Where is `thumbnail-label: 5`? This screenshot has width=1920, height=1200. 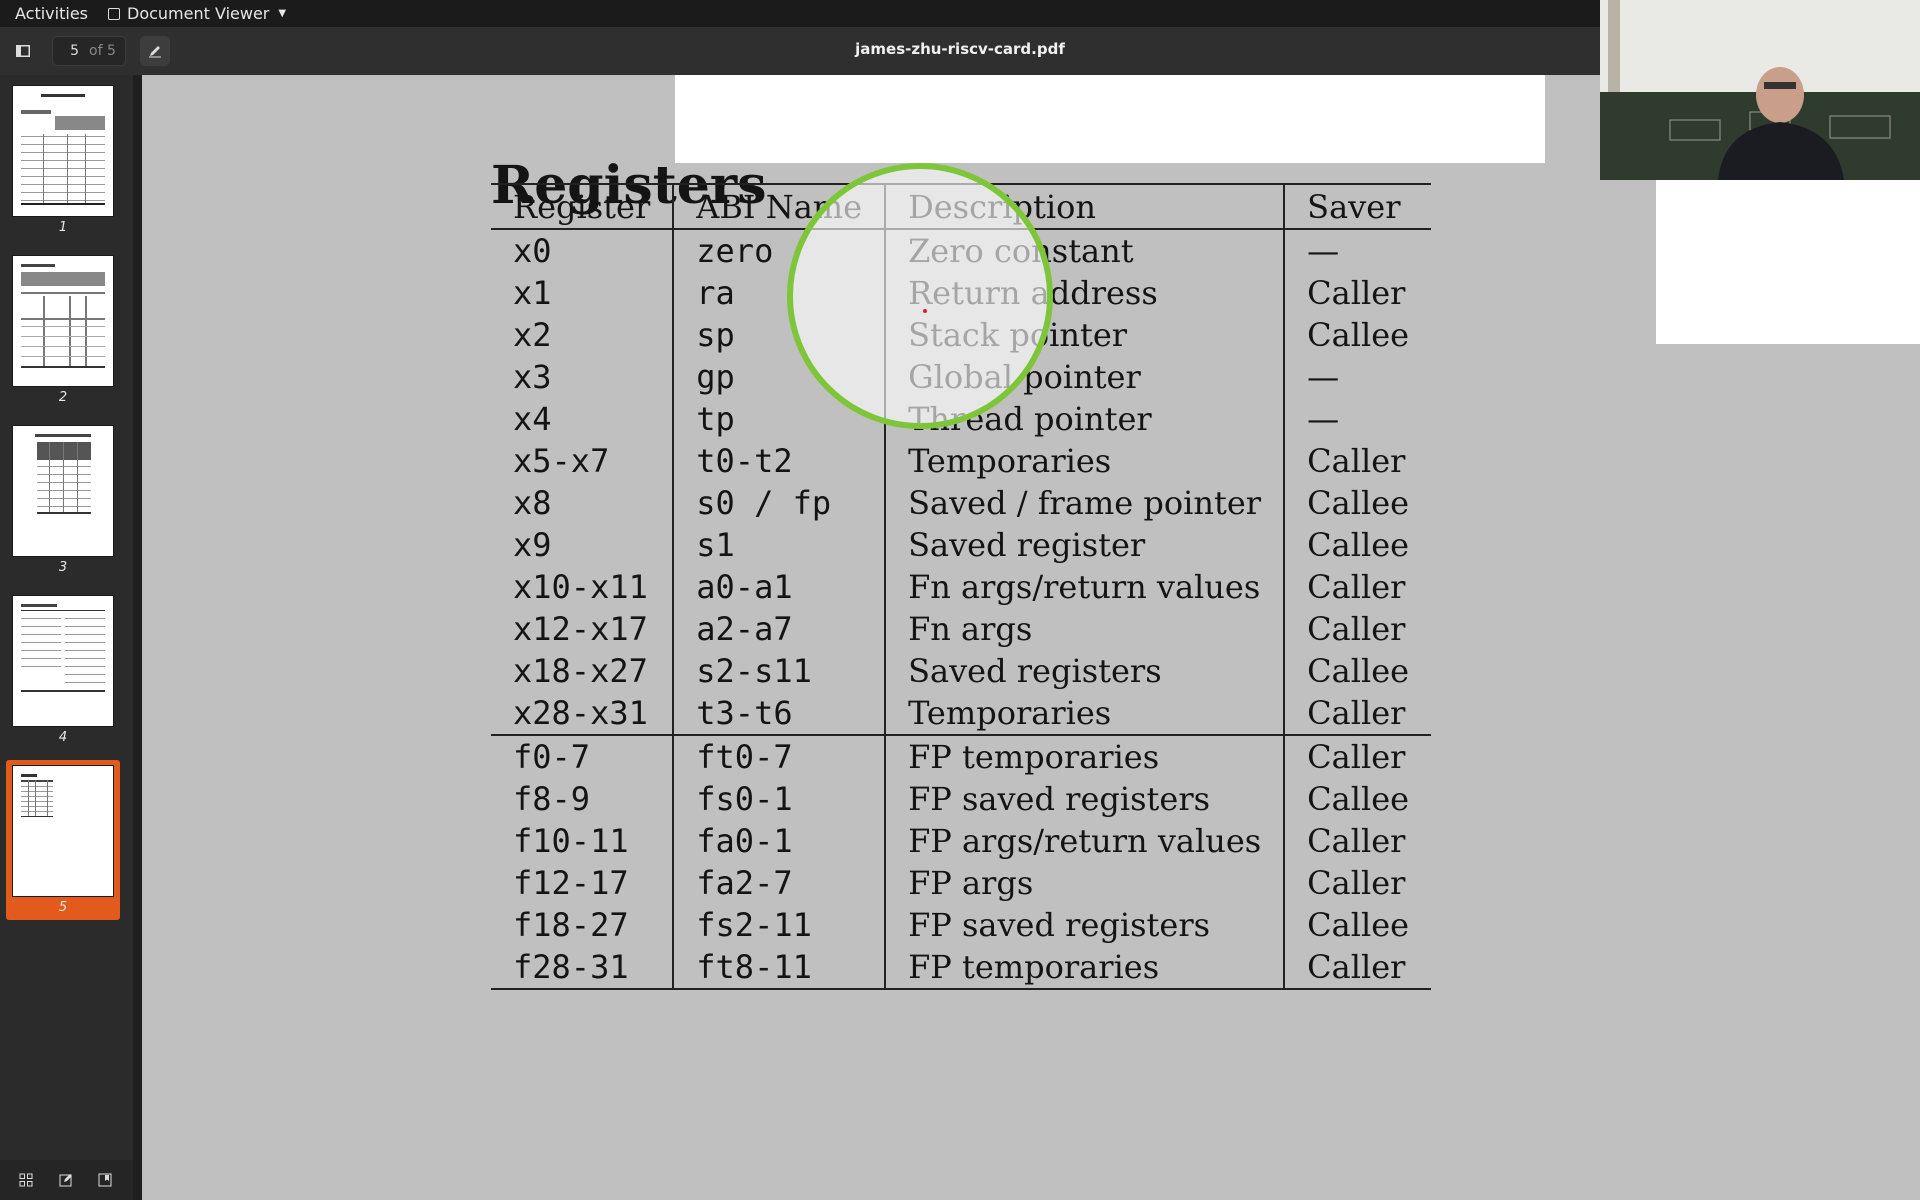
thumbnail-label: 5 is located at coordinates (63, 907).